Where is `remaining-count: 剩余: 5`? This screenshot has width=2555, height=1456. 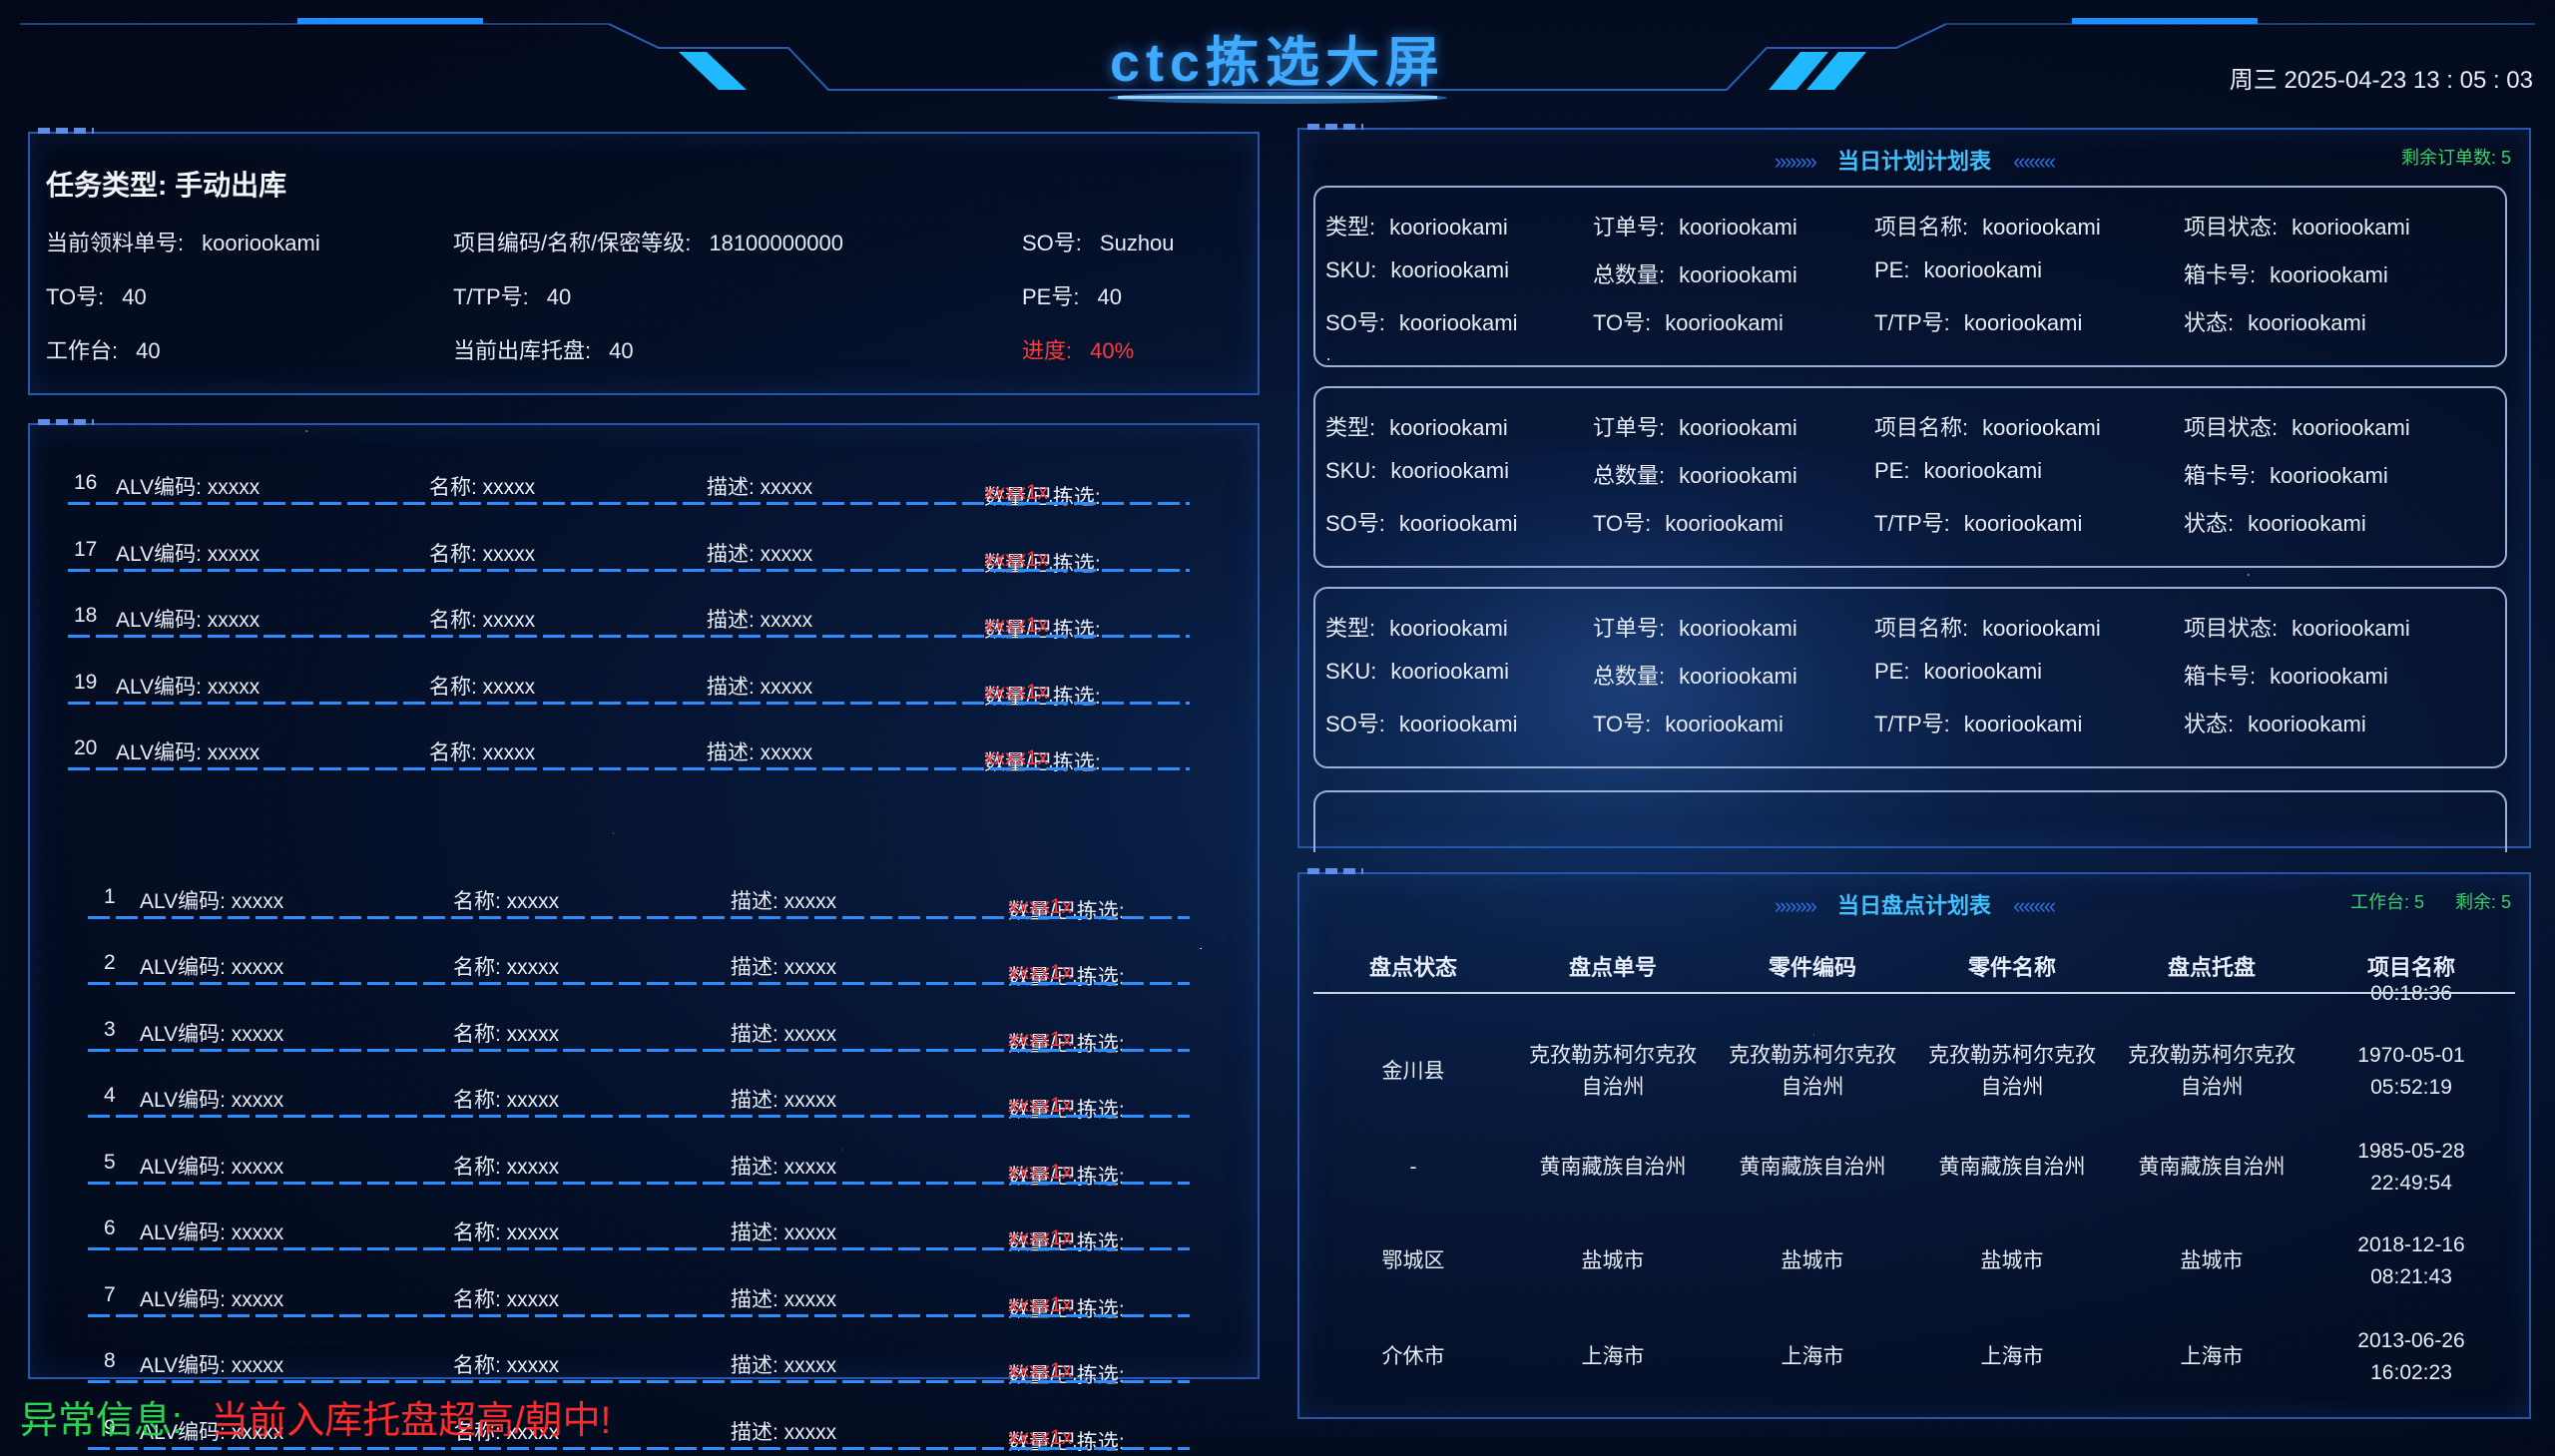
remaining-count: 剩余: 5 is located at coordinates (2482, 902).